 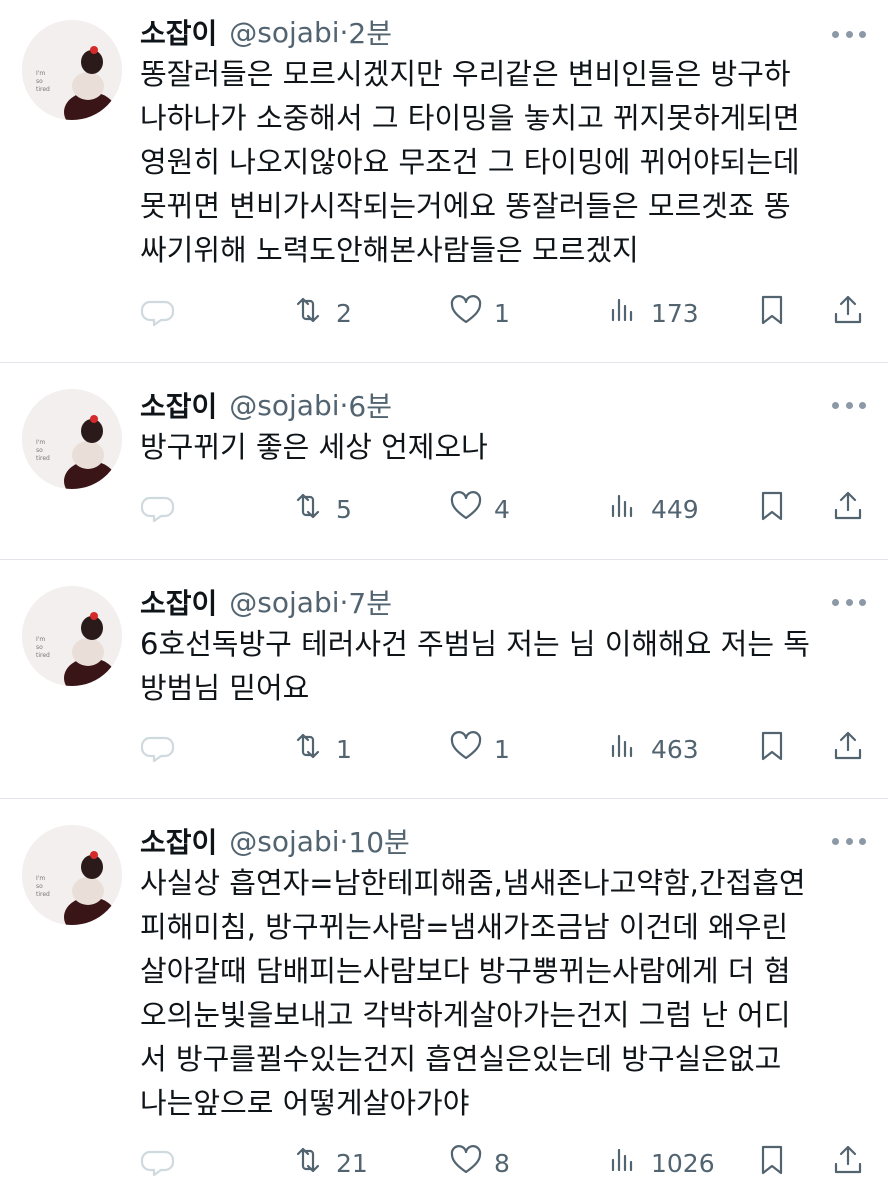 I want to click on views-button: 1026, so click(x=660, y=1163).